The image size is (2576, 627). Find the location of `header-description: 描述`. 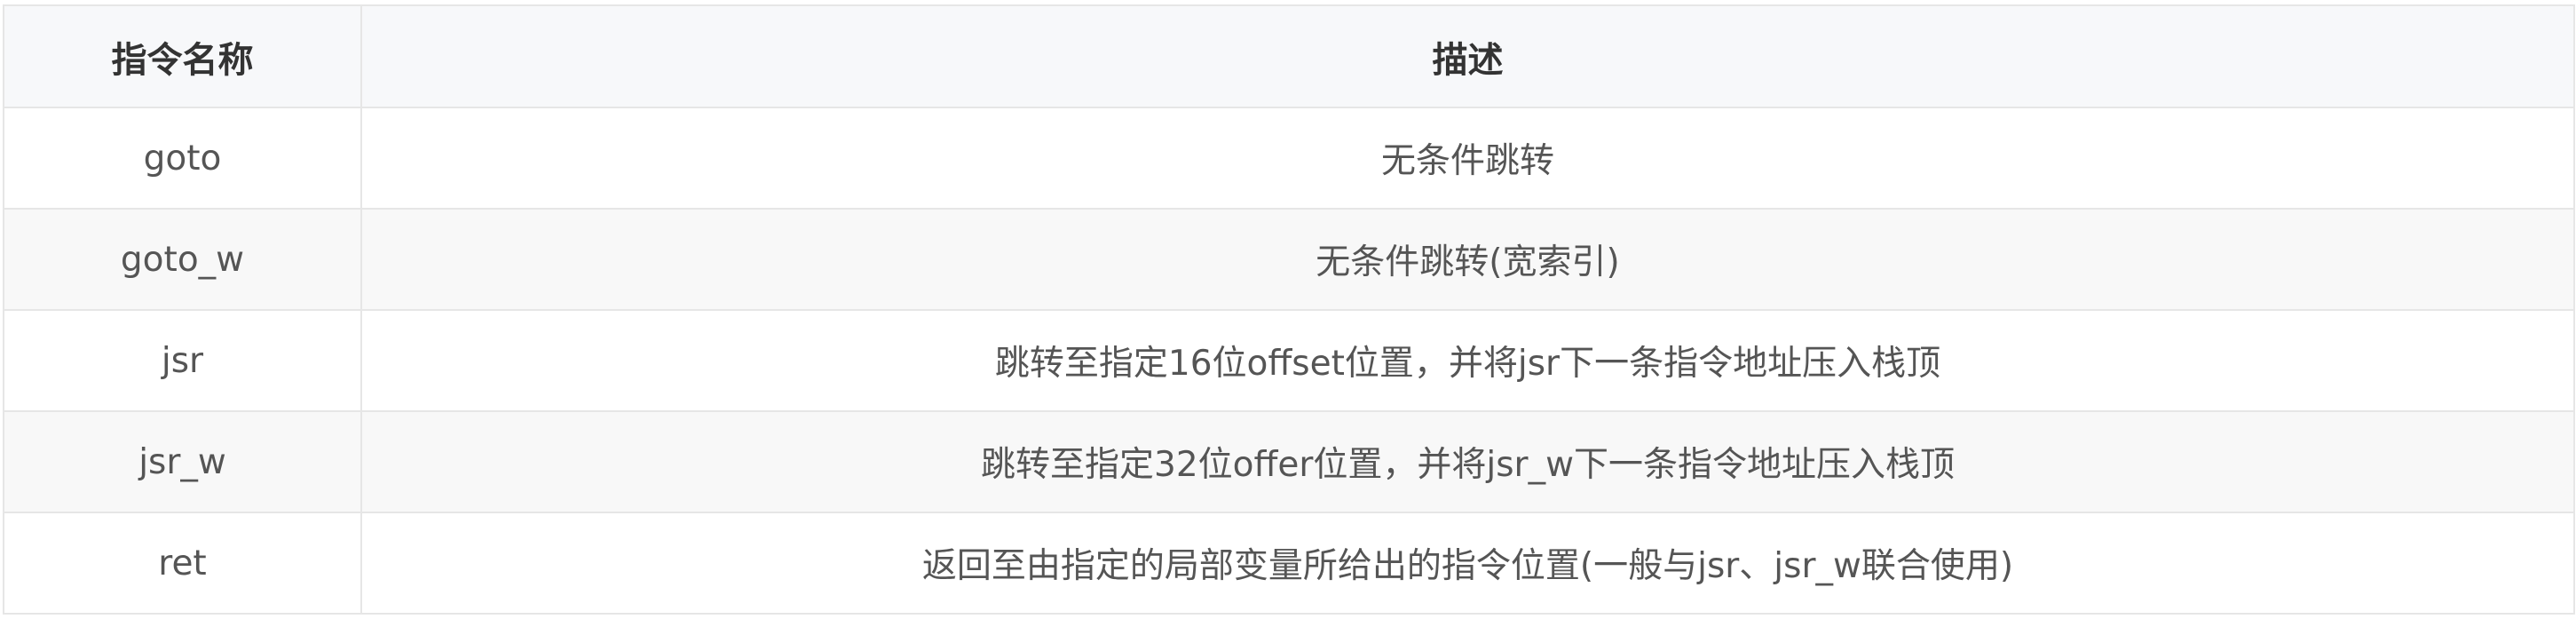

header-description: 描述 is located at coordinates (1467, 56).